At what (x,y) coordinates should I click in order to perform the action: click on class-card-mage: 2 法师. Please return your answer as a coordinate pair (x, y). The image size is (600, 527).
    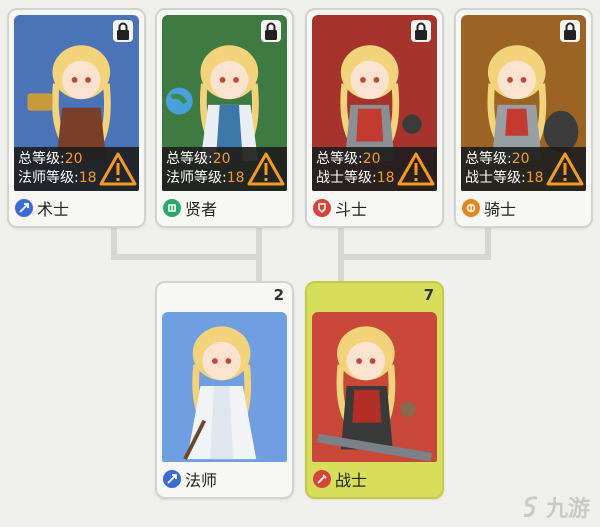
    Looking at the image, I should click on (224, 390).